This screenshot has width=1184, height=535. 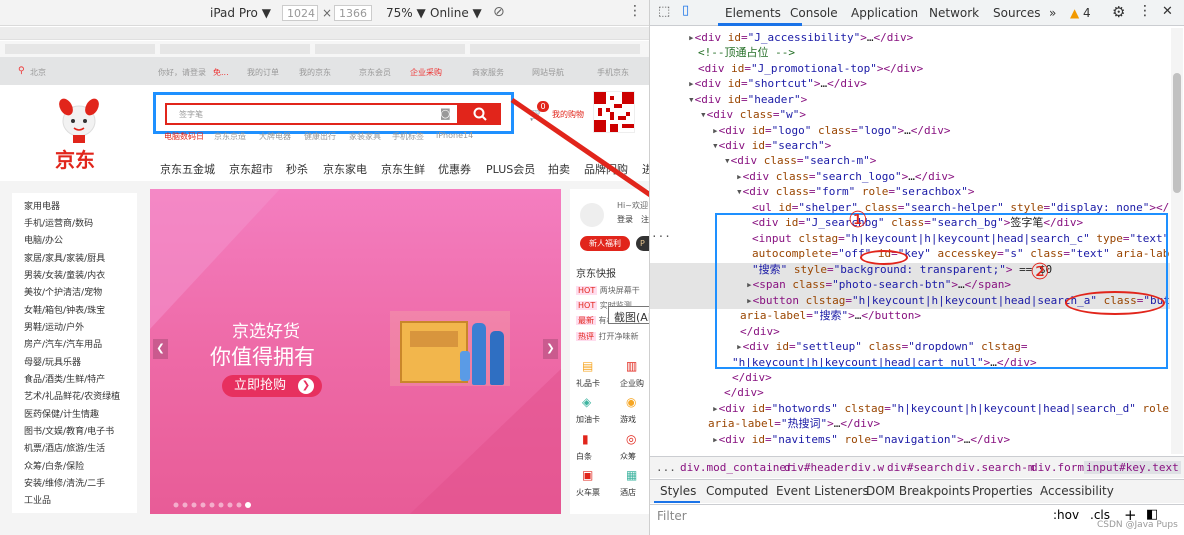 What do you see at coordinates (1040, 272) in the screenshot?
I see `annotation-number-2: ②` at bounding box center [1040, 272].